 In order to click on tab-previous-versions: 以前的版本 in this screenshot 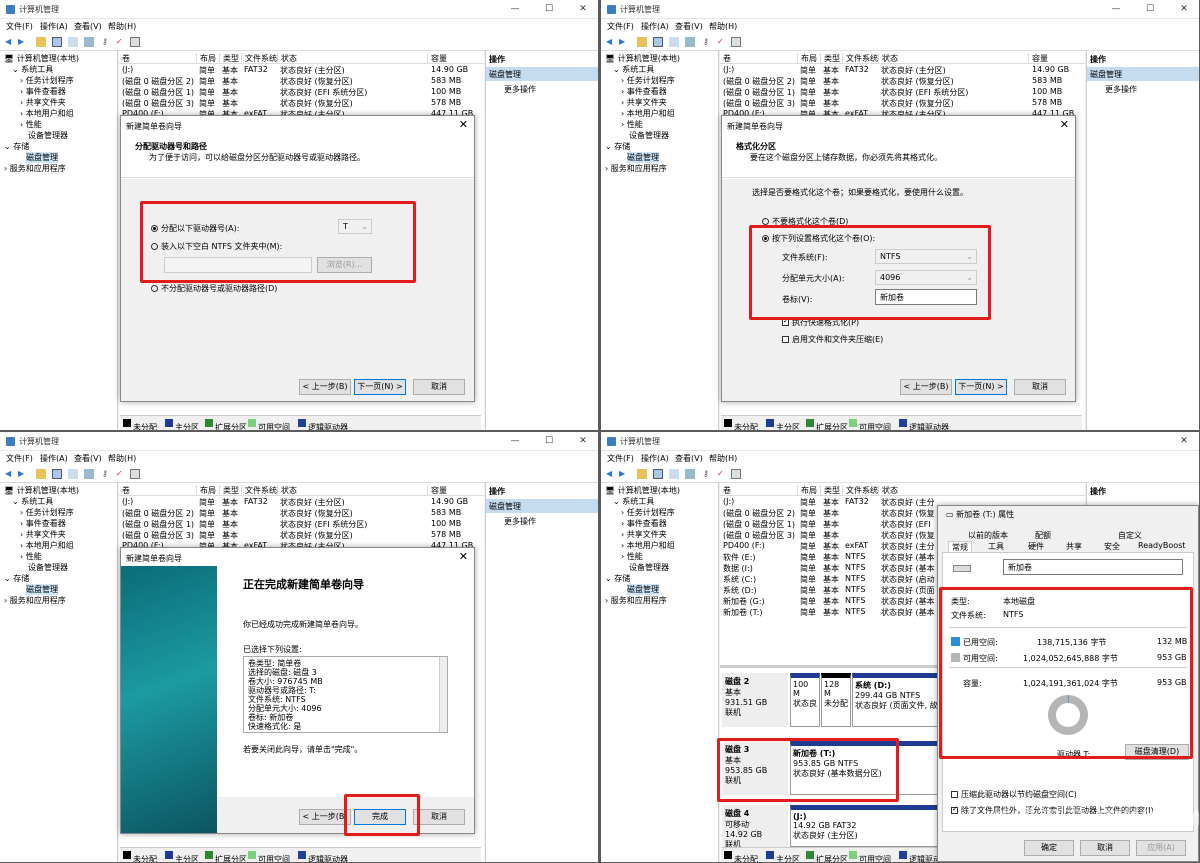, I will do `click(988, 535)`.